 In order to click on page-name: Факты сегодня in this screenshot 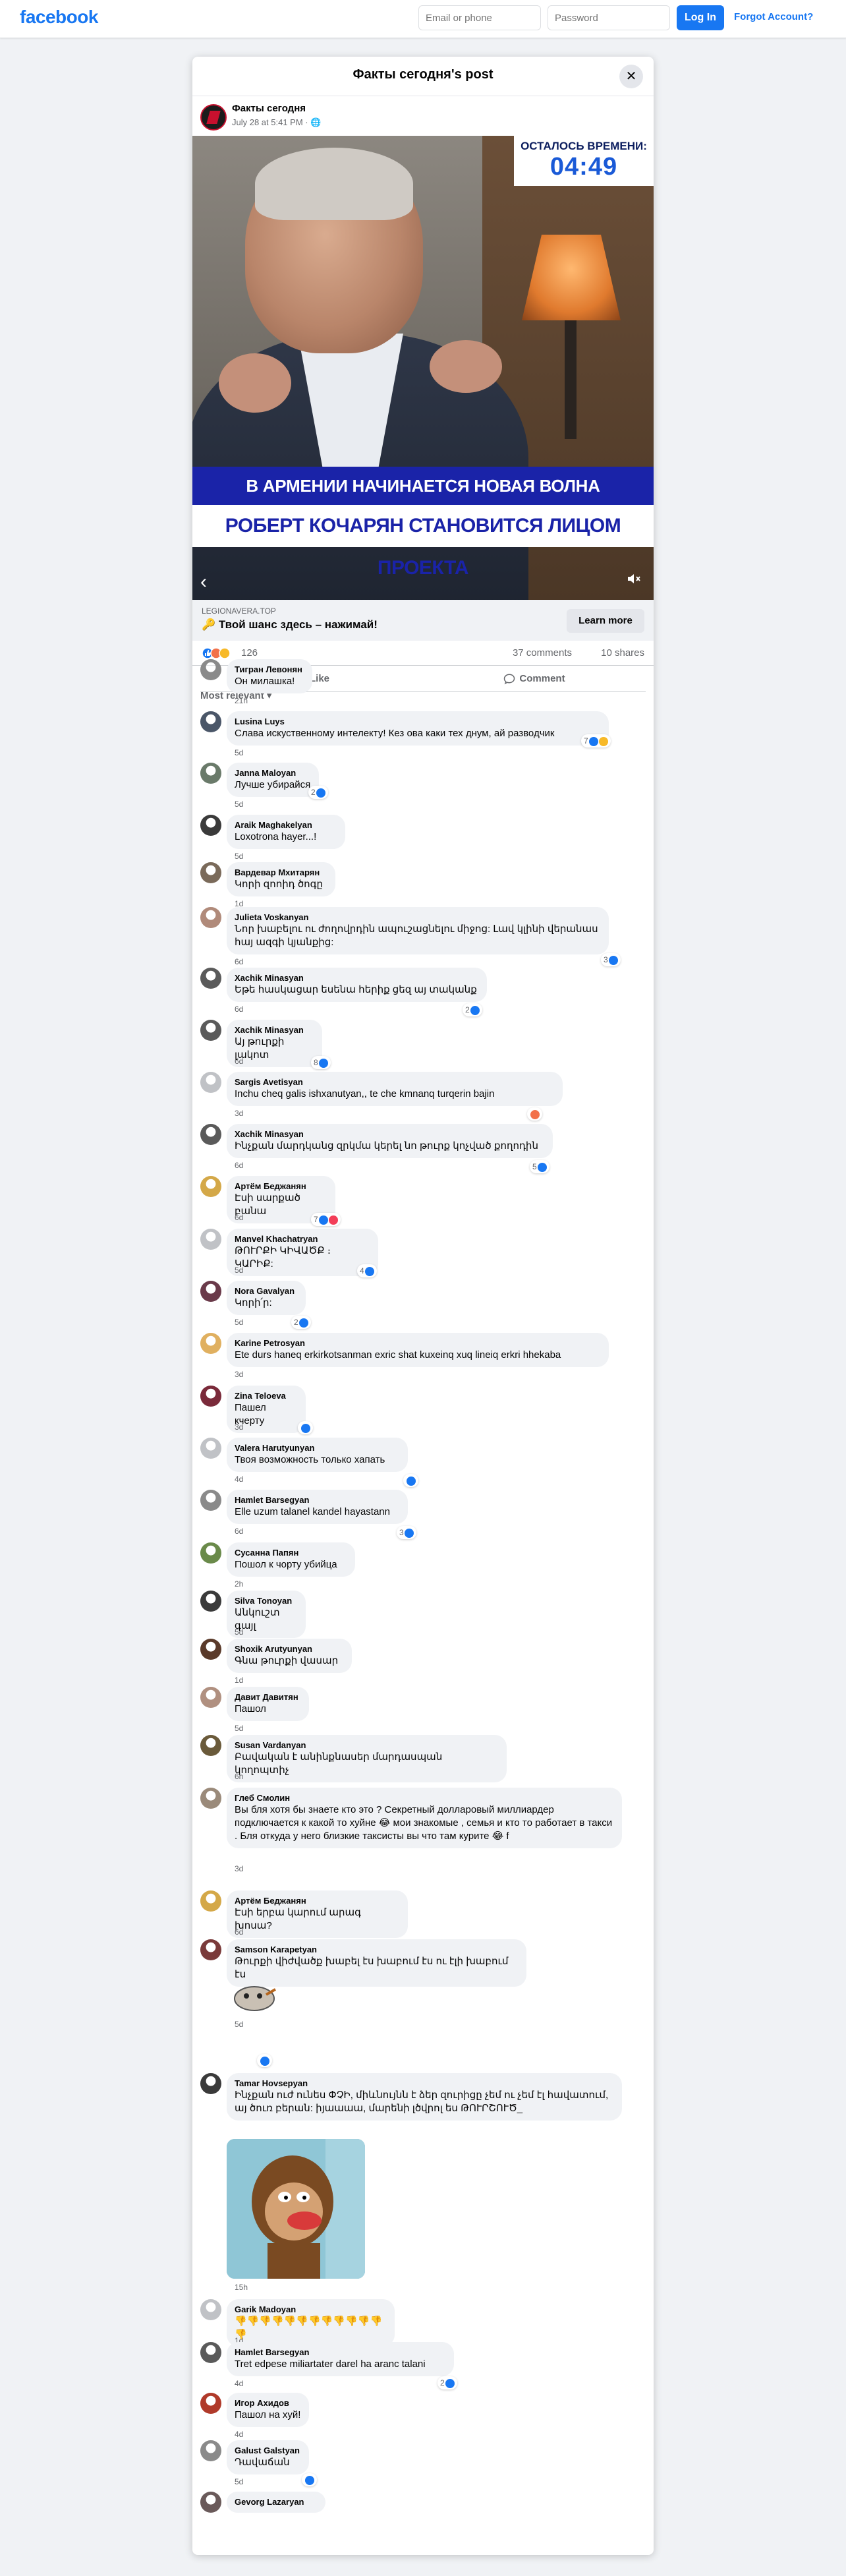, I will do `click(269, 109)`.